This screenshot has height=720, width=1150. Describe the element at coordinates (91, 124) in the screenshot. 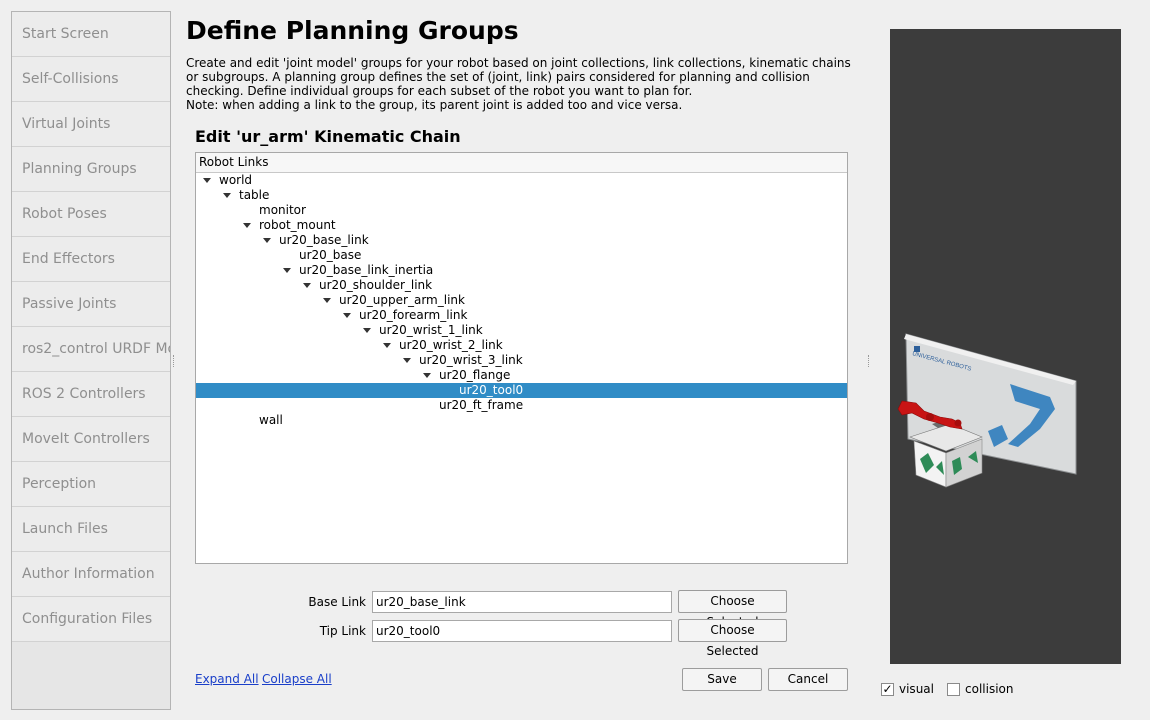

I see `sidebar-item-virtual-joints: Virtual Joints` at that location.